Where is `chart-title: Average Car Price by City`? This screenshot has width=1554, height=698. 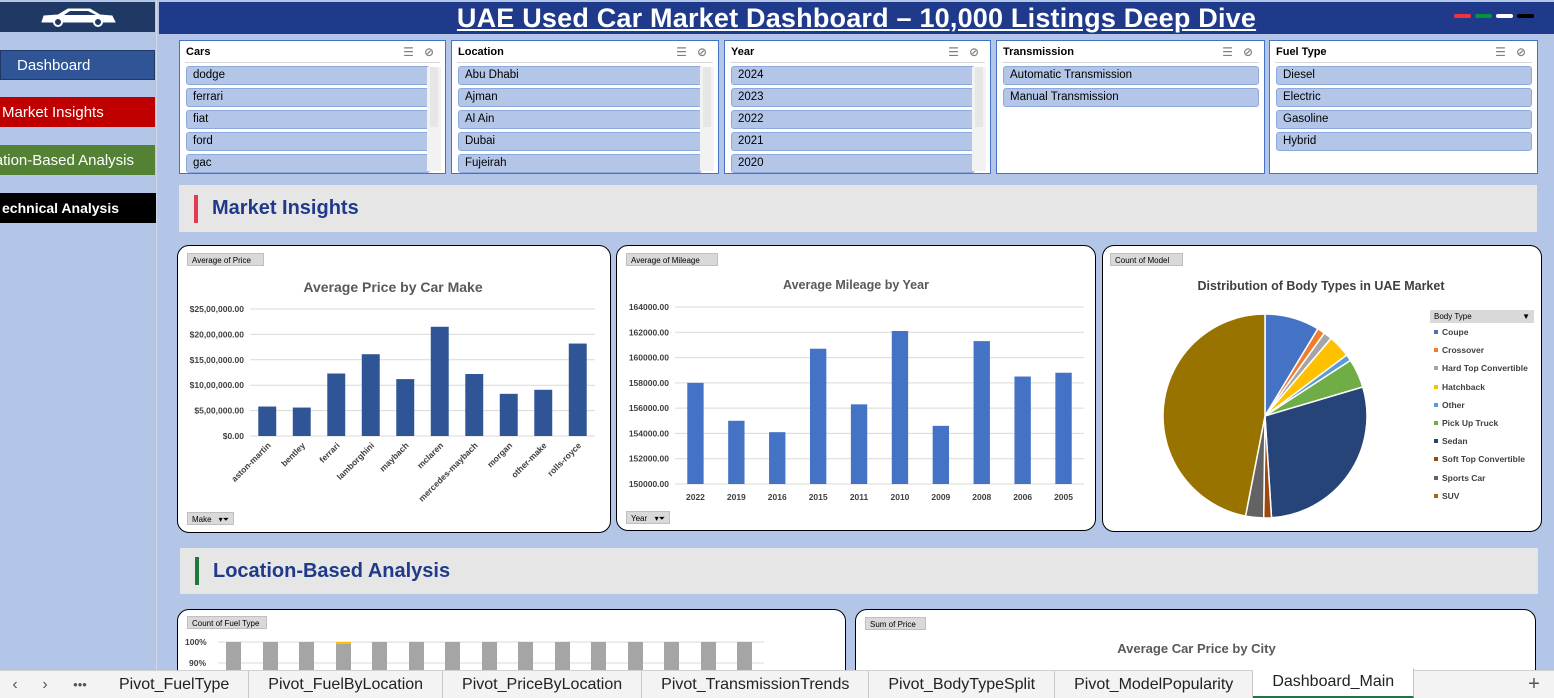 chart-title: Average Car Price by City is located at coordinates (1196, 648).